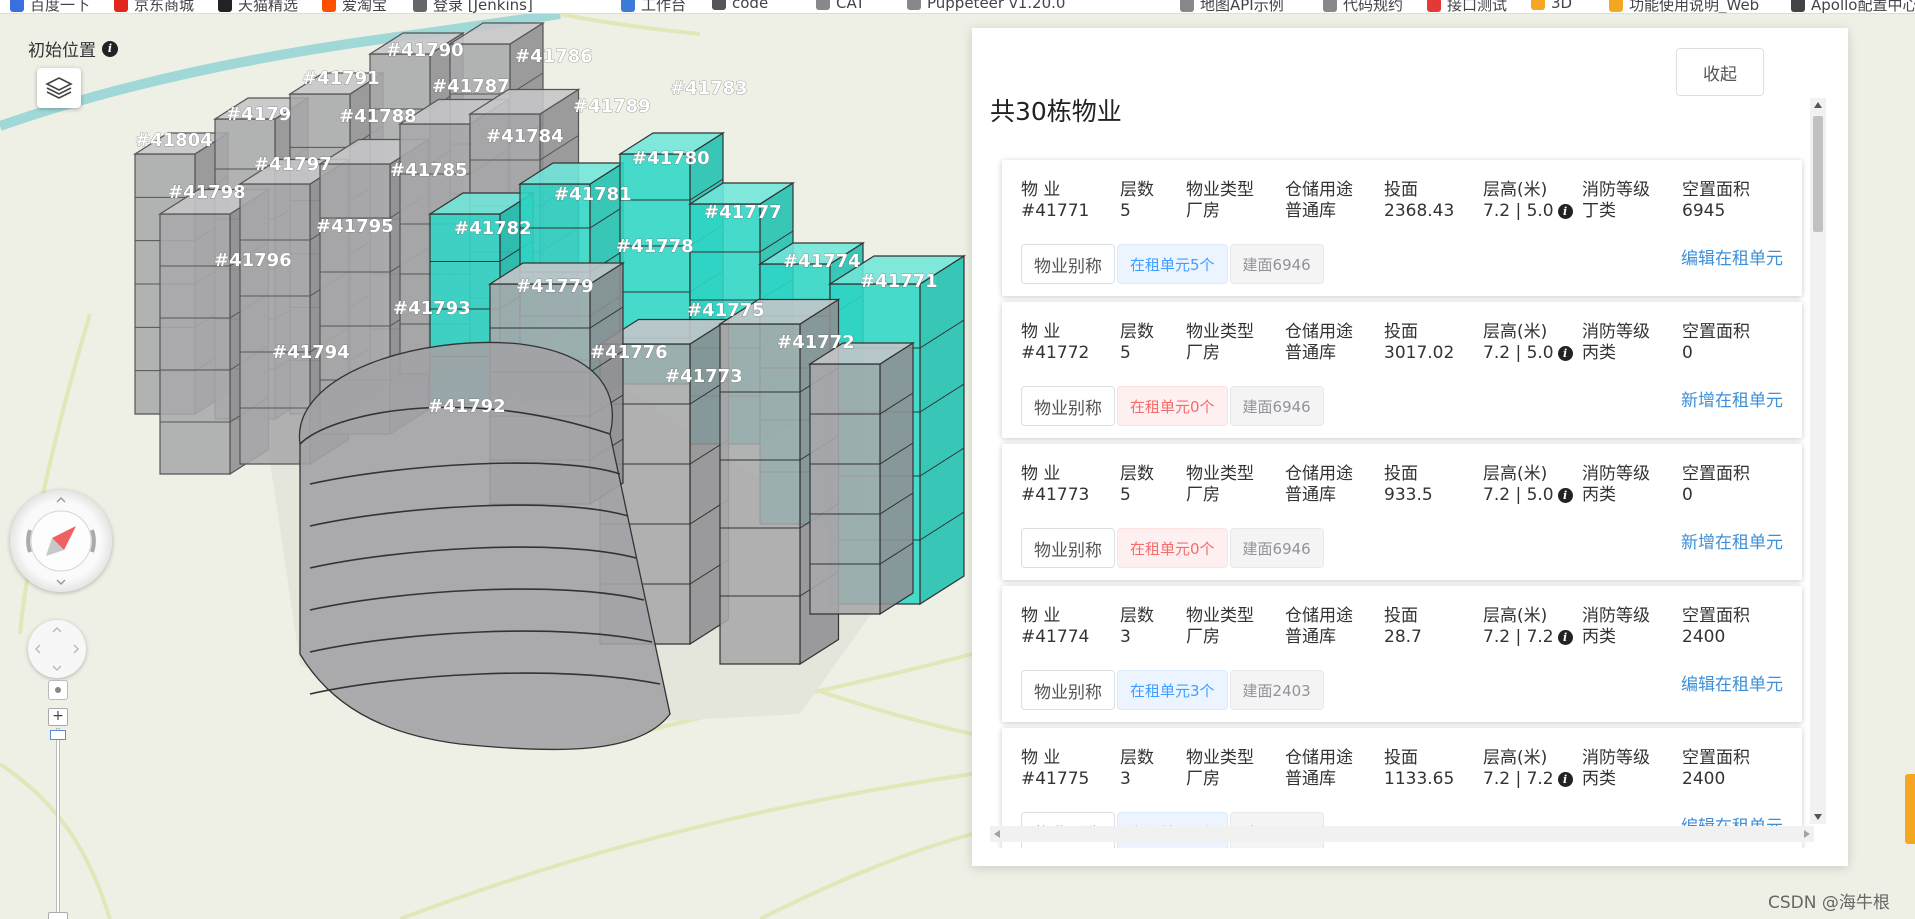 The height and width of the screenshot is (919, 1915). What do you see at coordinates (997, 834) in the screenshot?
I see `scroll-left-icon` at bounding box center [997, 834].